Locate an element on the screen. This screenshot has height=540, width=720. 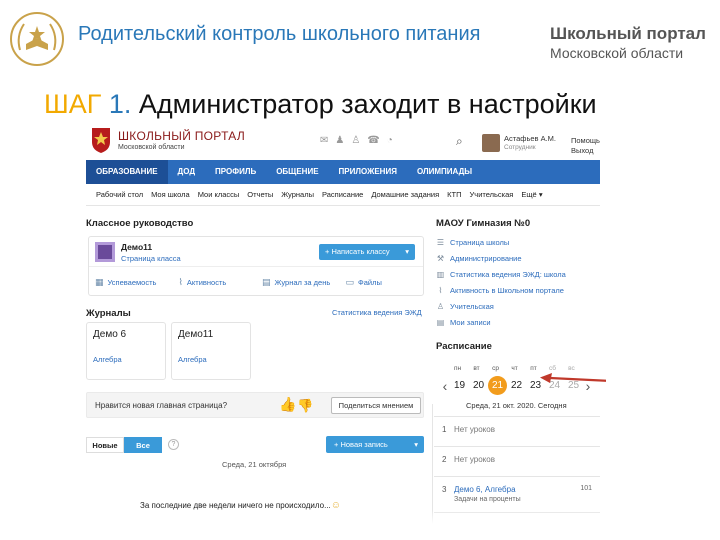
nav-item-education: ОБРАЗОВАНИЕ is located at coordinates (127, 172).